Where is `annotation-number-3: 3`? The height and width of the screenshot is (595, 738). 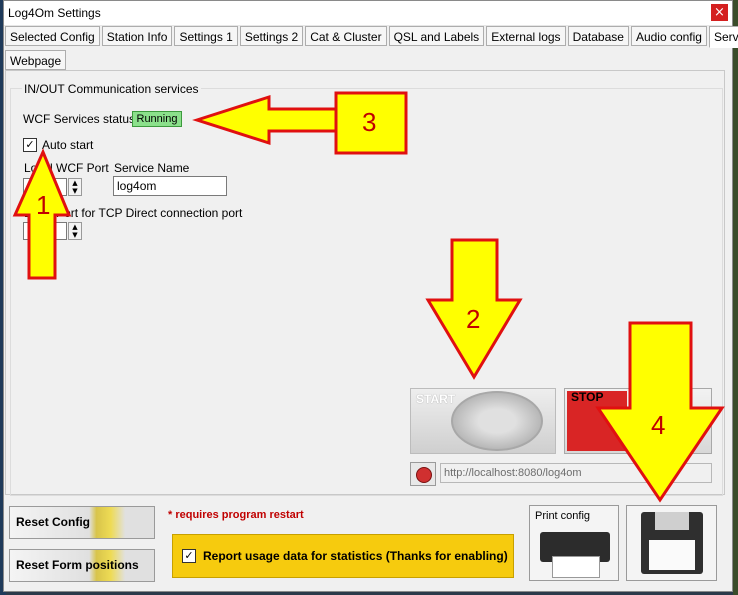
annotation-number-3: 3 is located at coordinates (369, 122).